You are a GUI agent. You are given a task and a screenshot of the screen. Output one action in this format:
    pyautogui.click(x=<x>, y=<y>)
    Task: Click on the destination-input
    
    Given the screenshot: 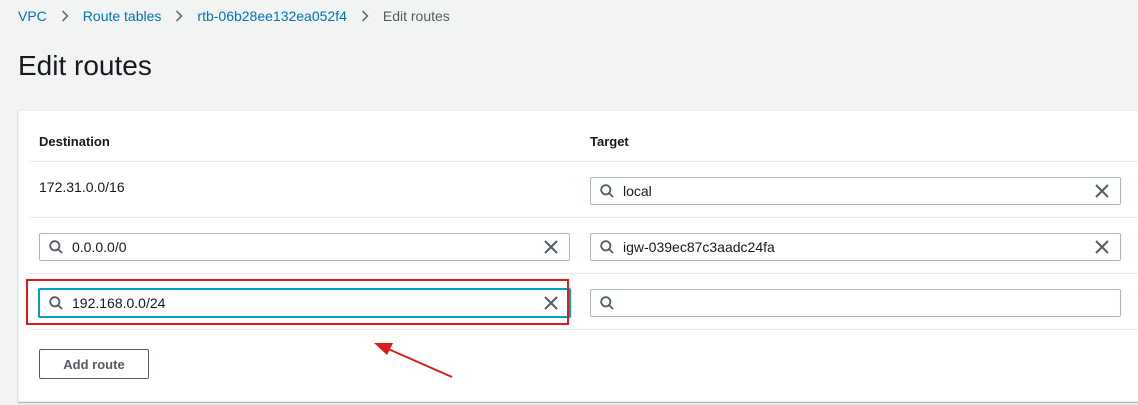 What is the action you would take?
    pyautogui.click(x=307, y=247)
    